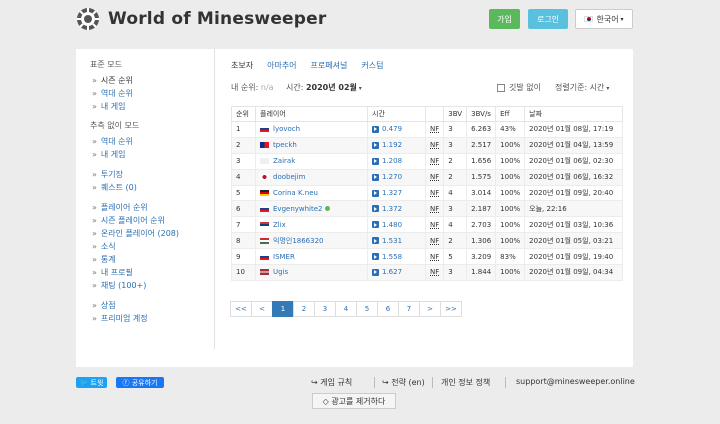 This screenshot has height=424, width=720. I want to click on page-button: <<, so click(241, 309).